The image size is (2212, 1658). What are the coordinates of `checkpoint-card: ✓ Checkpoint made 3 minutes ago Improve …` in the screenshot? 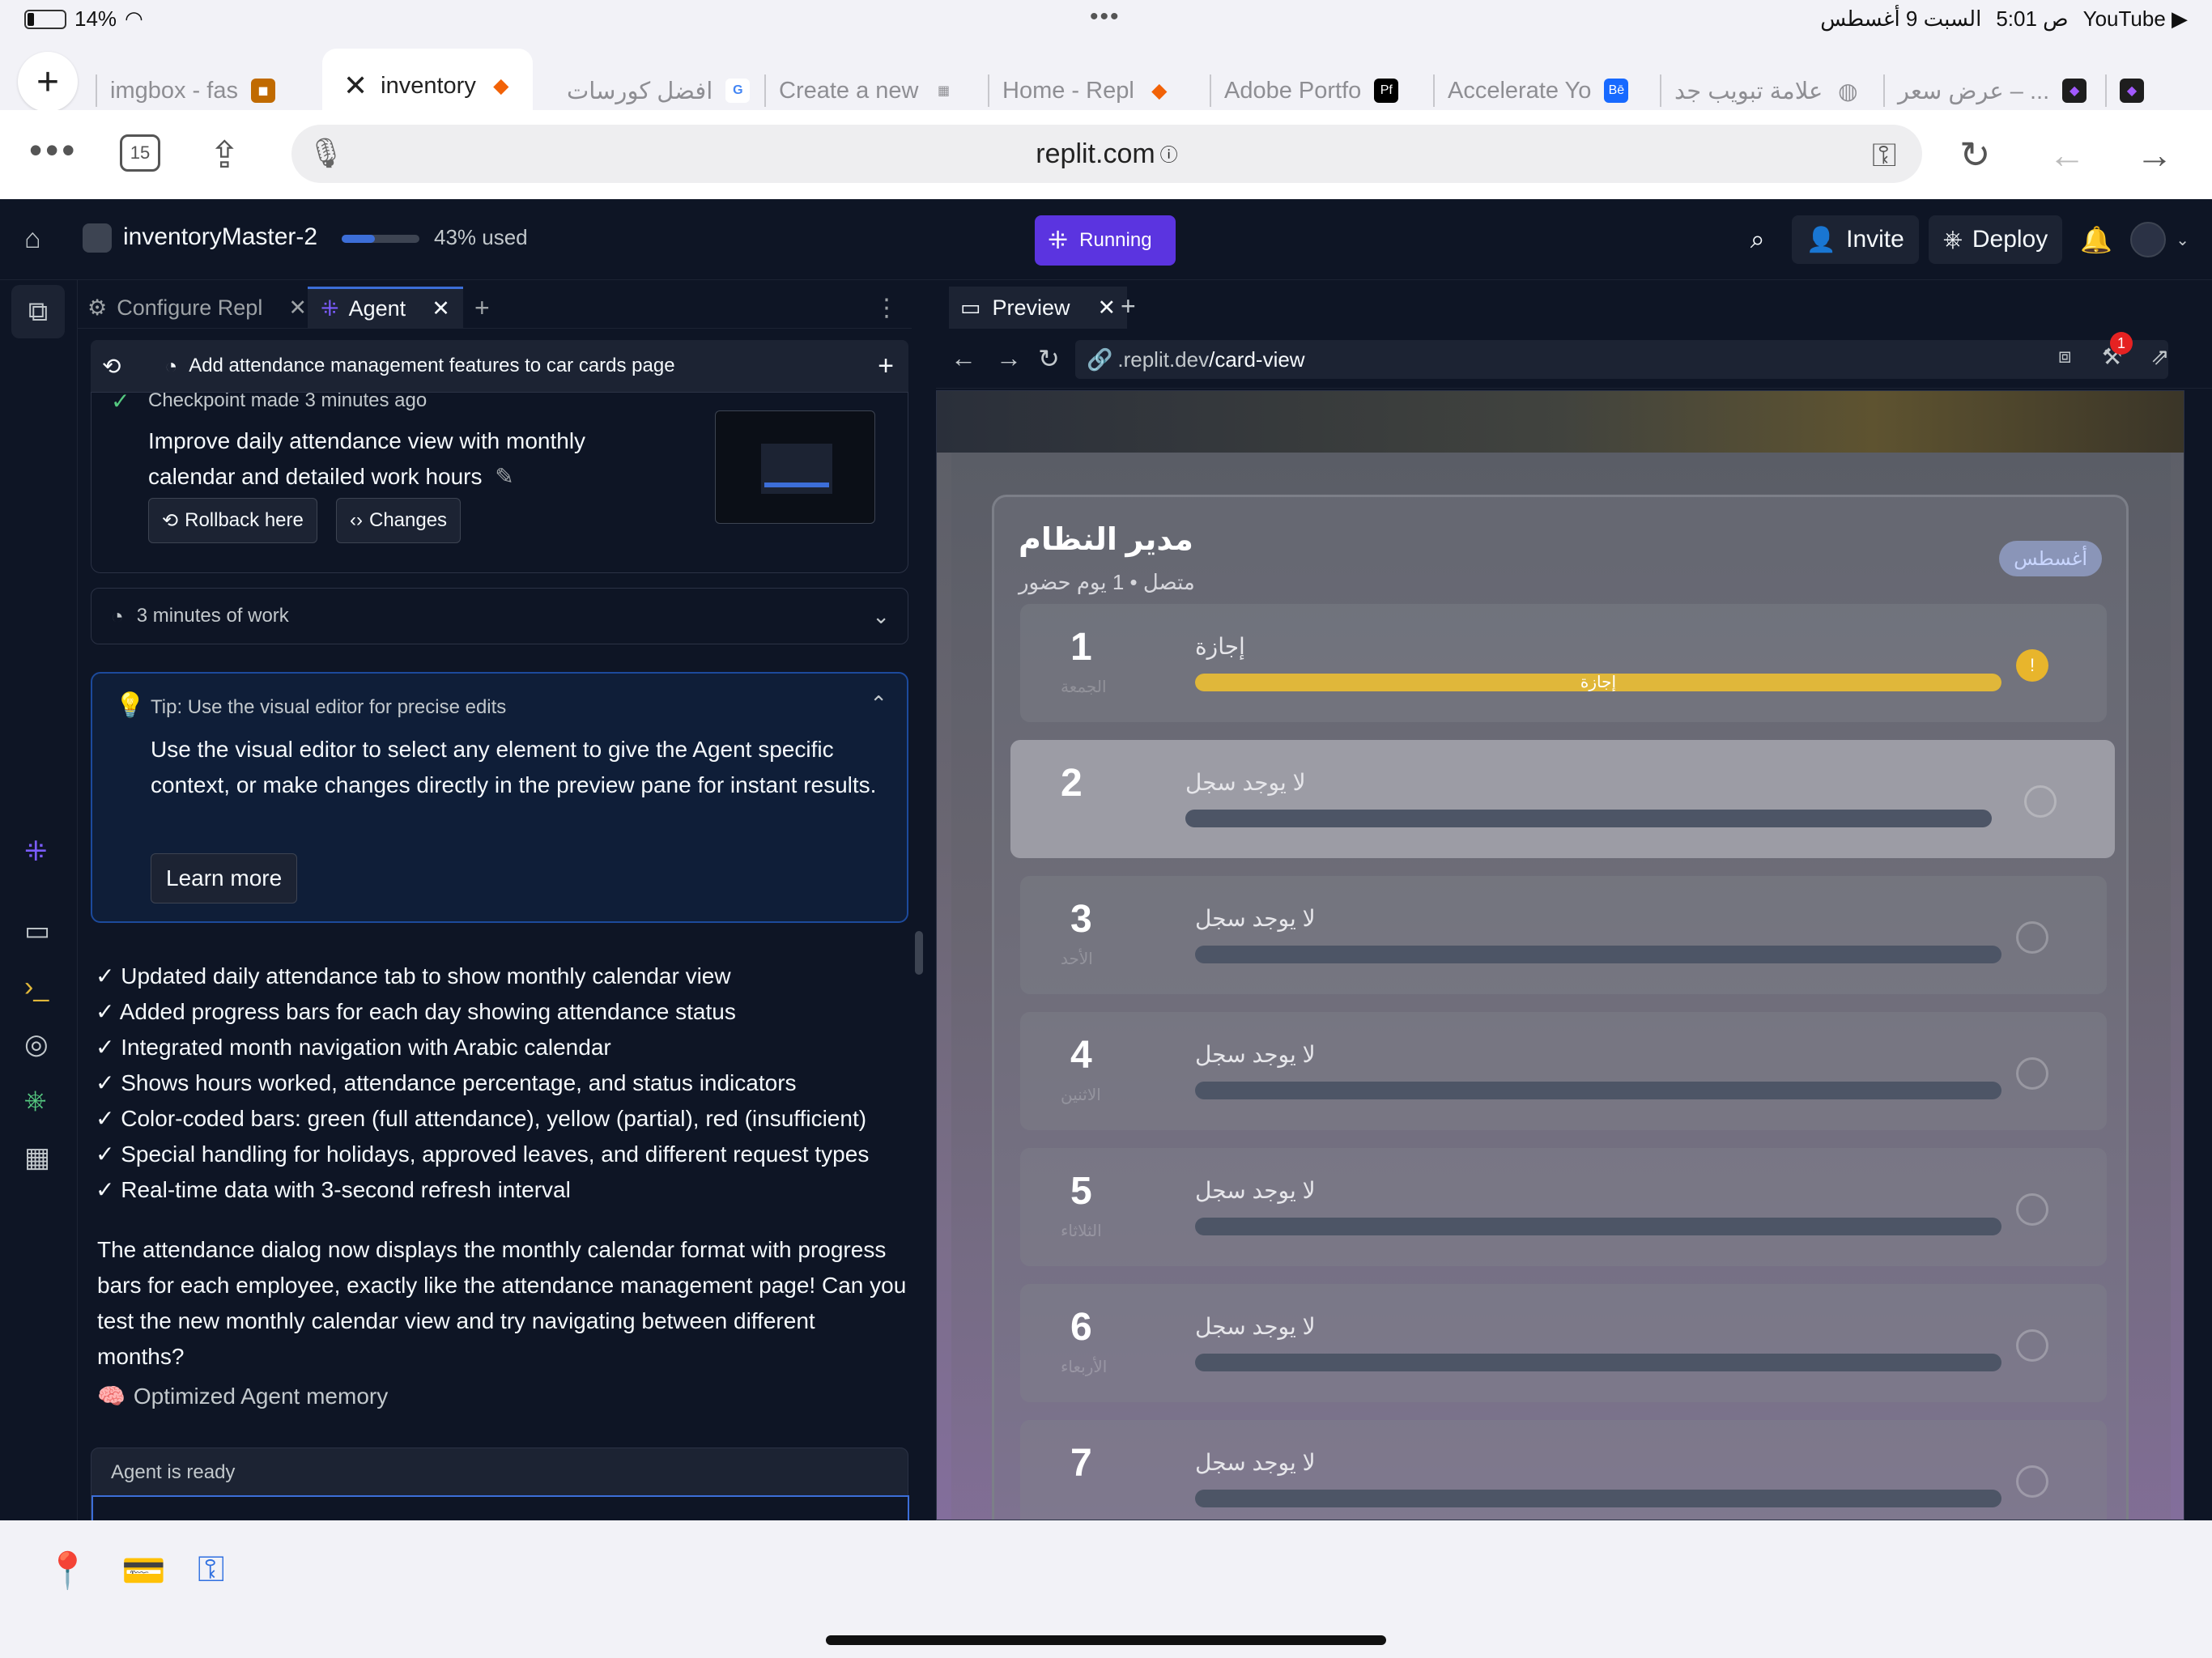 It's located at (500, 482).